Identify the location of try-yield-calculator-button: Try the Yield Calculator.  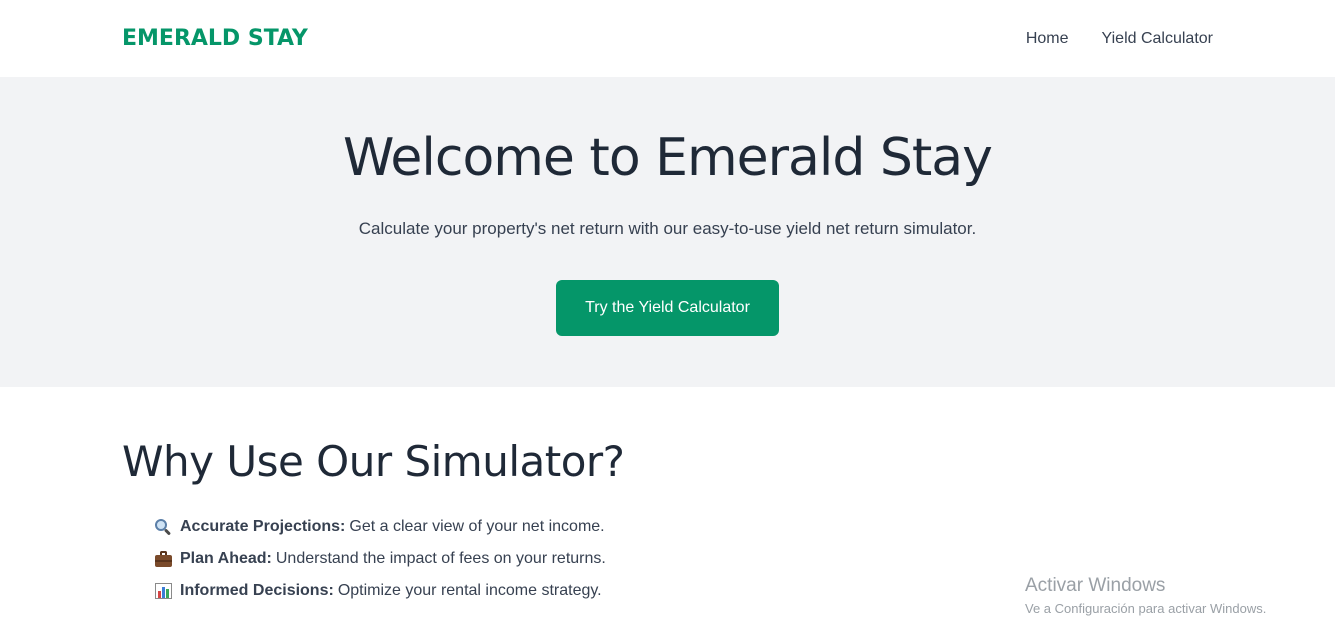
(667, 308).